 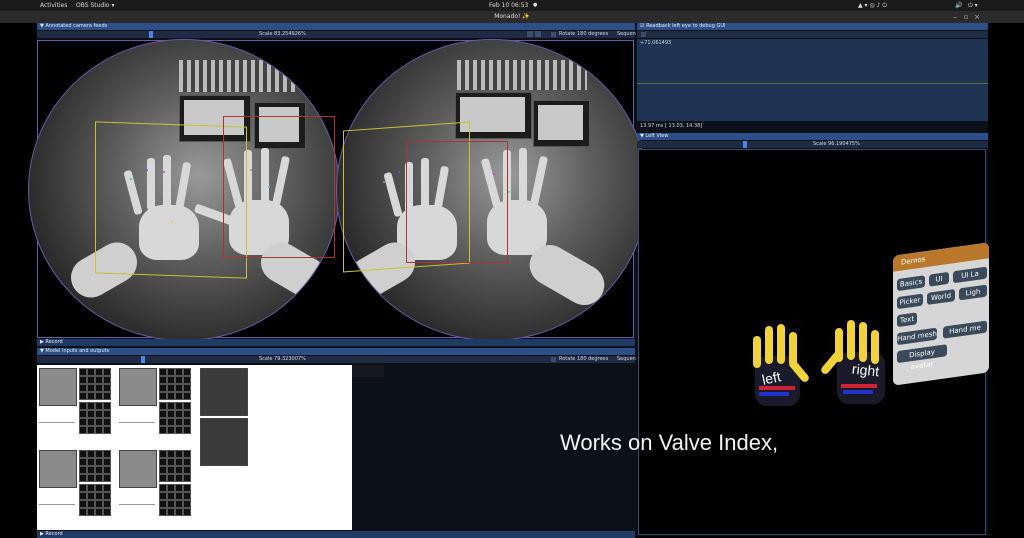 I want to click on vr-toggle-hand-mesh: Hand mesh, so click(x=917, y=336).